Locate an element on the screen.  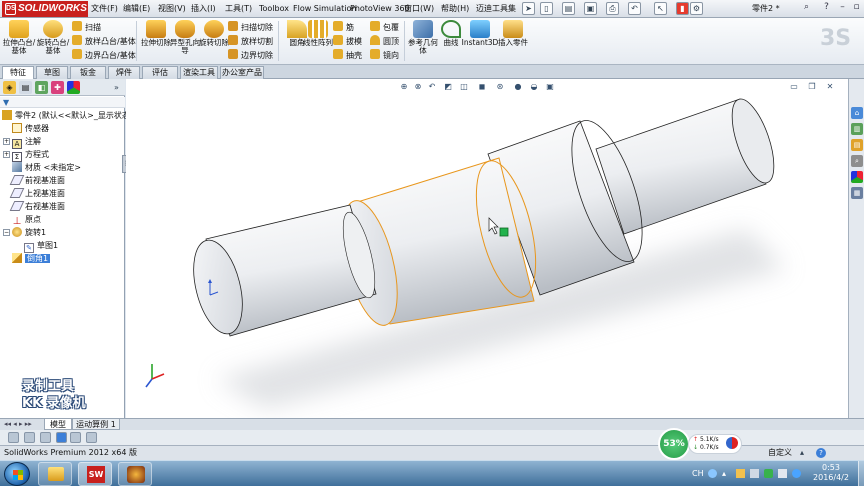
display-manager-tab-icon is located at coordinates (73, 87).